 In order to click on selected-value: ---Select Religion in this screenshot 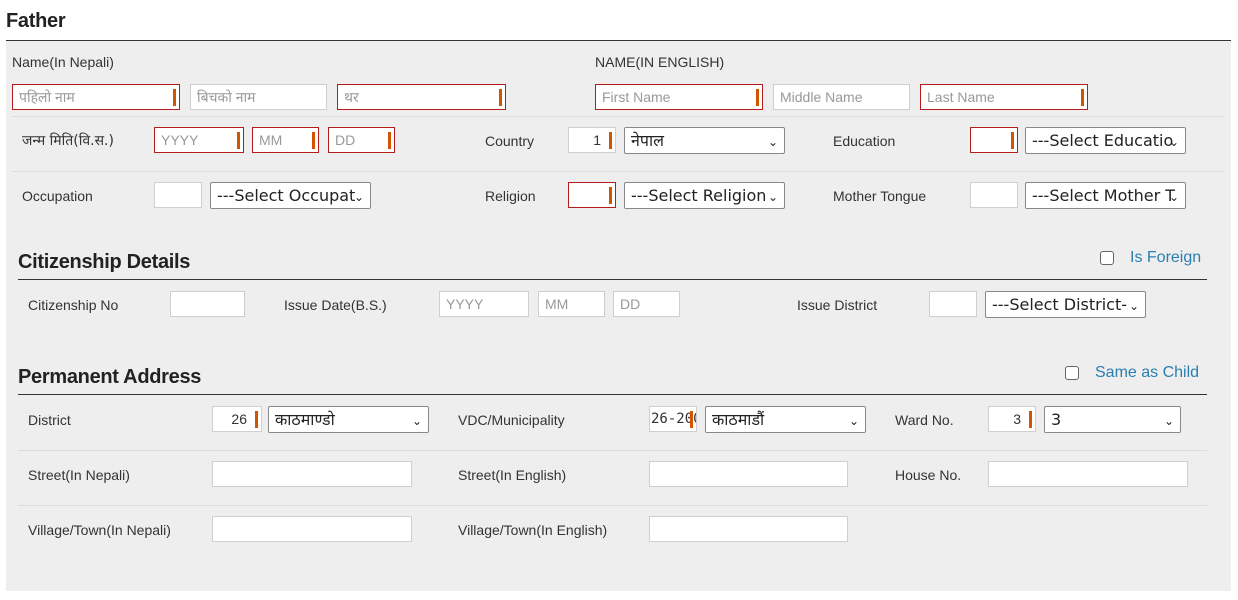, I will do `click(699, 195)`.